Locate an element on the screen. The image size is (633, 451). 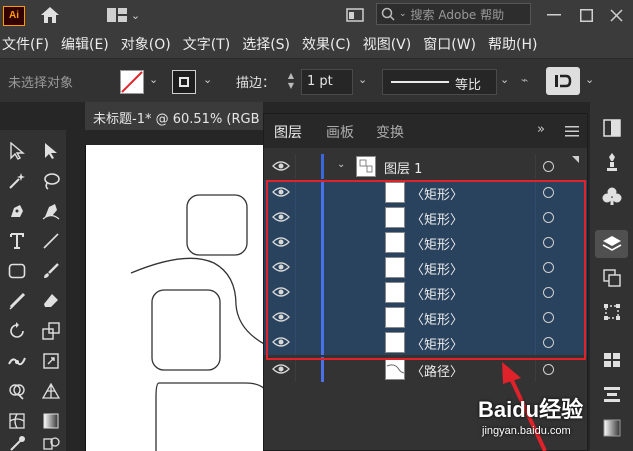
line-segment-tool-icon is located at coordinates (51, 241).